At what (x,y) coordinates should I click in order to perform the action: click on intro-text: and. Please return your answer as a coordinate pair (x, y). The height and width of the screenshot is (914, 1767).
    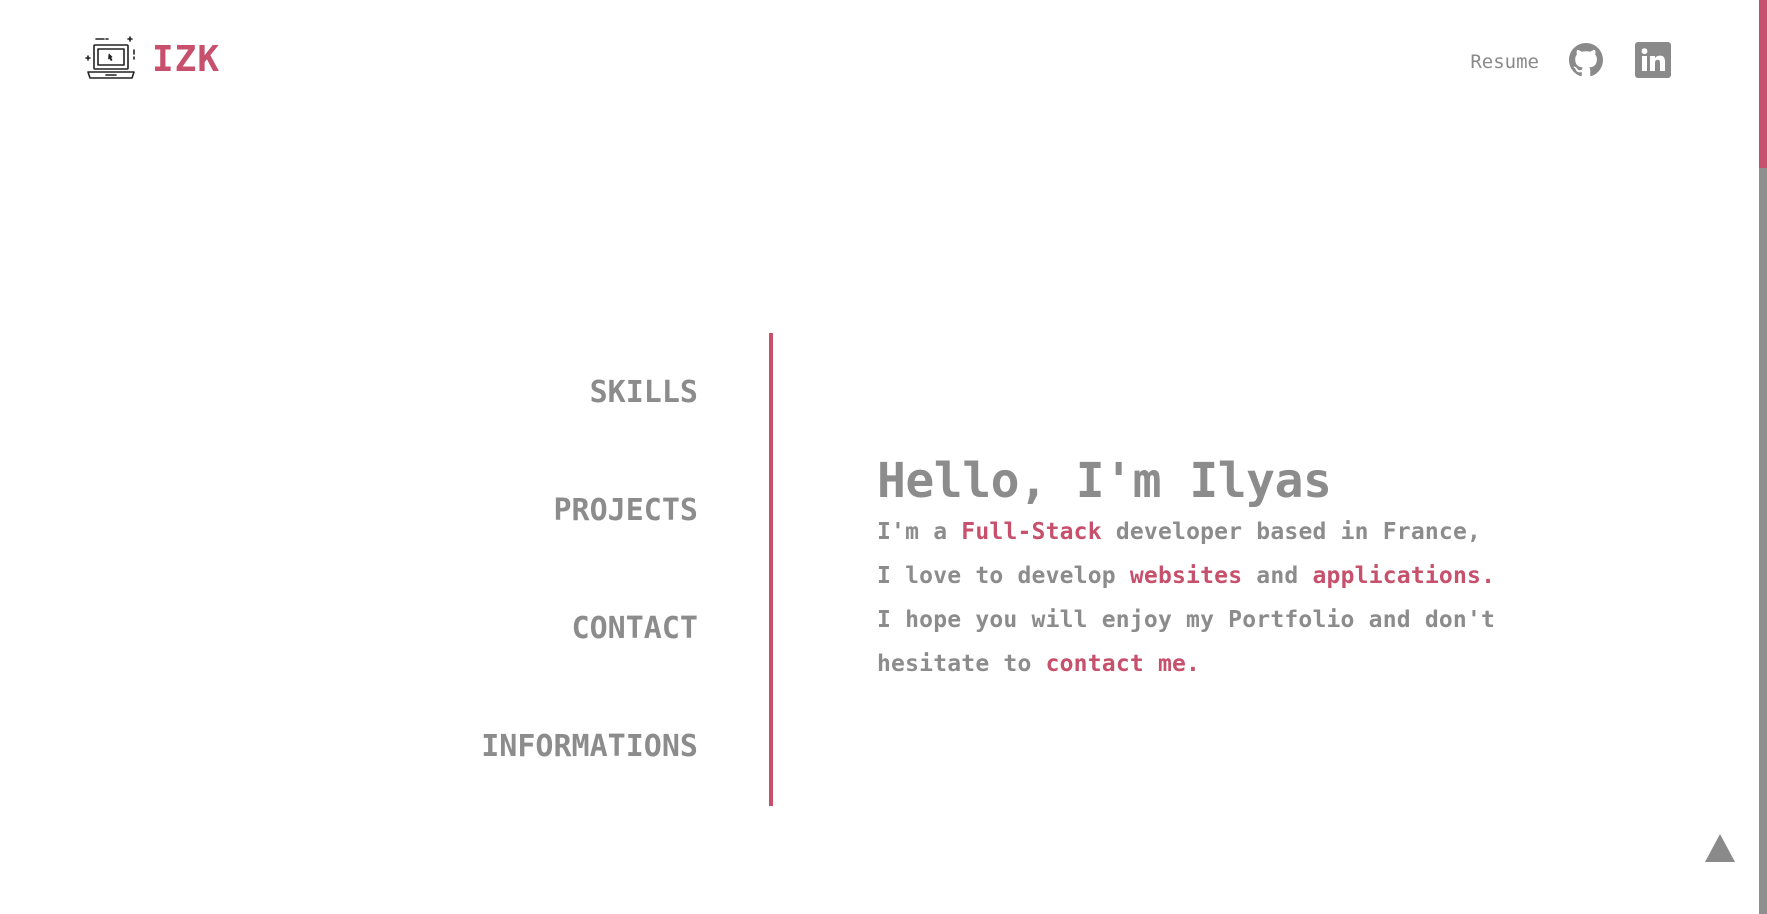
    Looking at the image, I should click on (1277, 576).